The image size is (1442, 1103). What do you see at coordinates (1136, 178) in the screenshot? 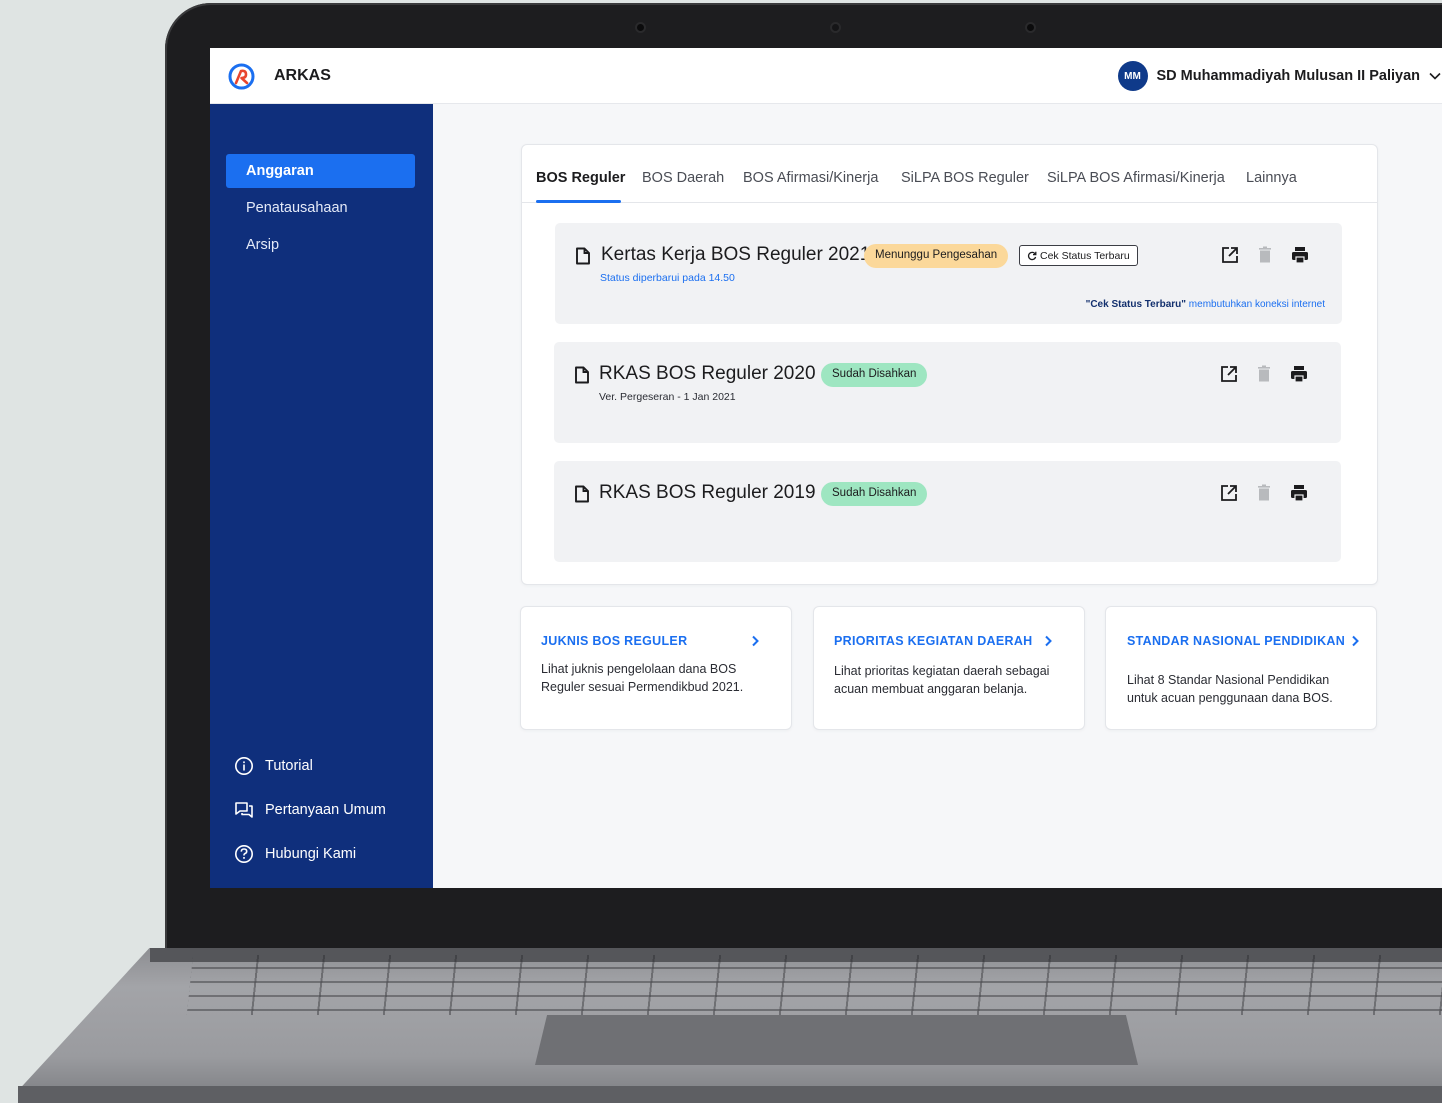
I see `tab-silpa-bos-afirmasi: SiLPA BOS Afirmasi/Kinerja` at bounding box center [1136, 178].